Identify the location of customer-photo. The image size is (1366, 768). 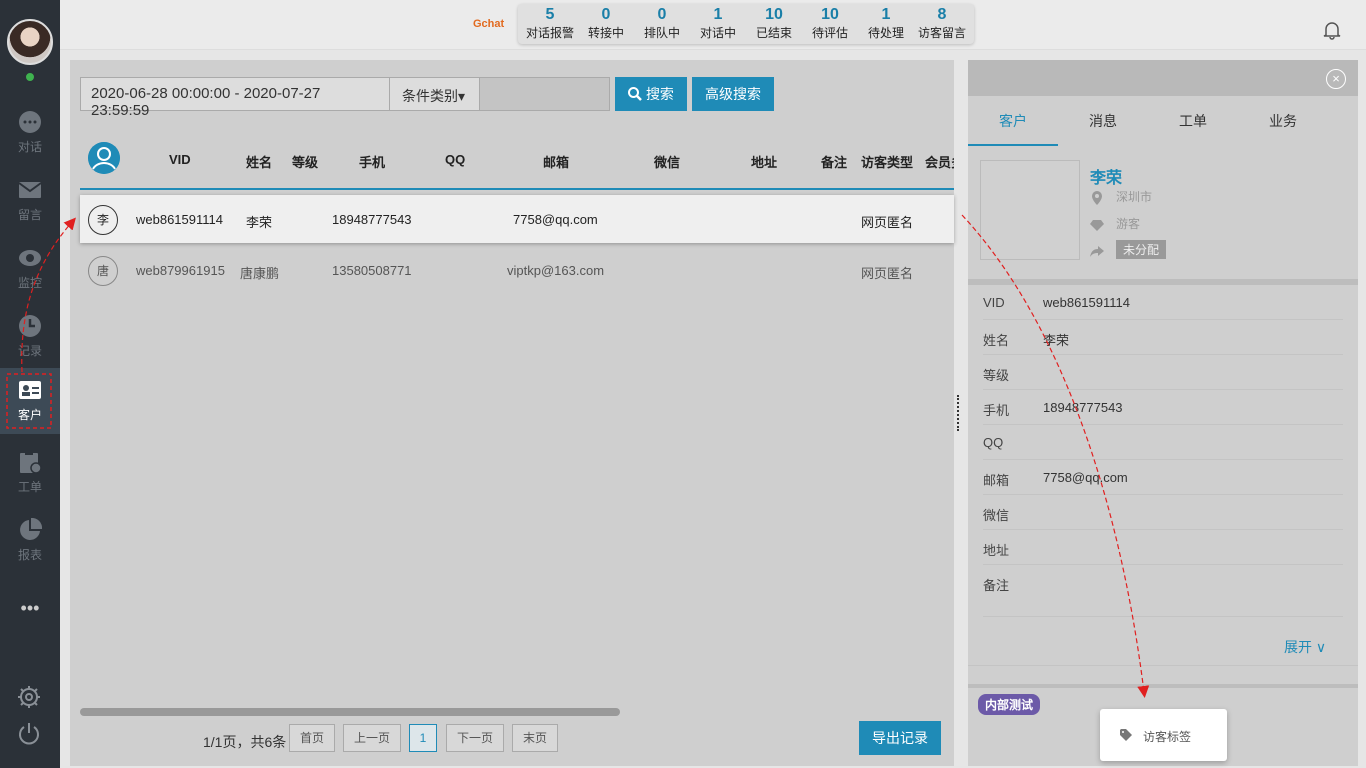
(1030, 210).